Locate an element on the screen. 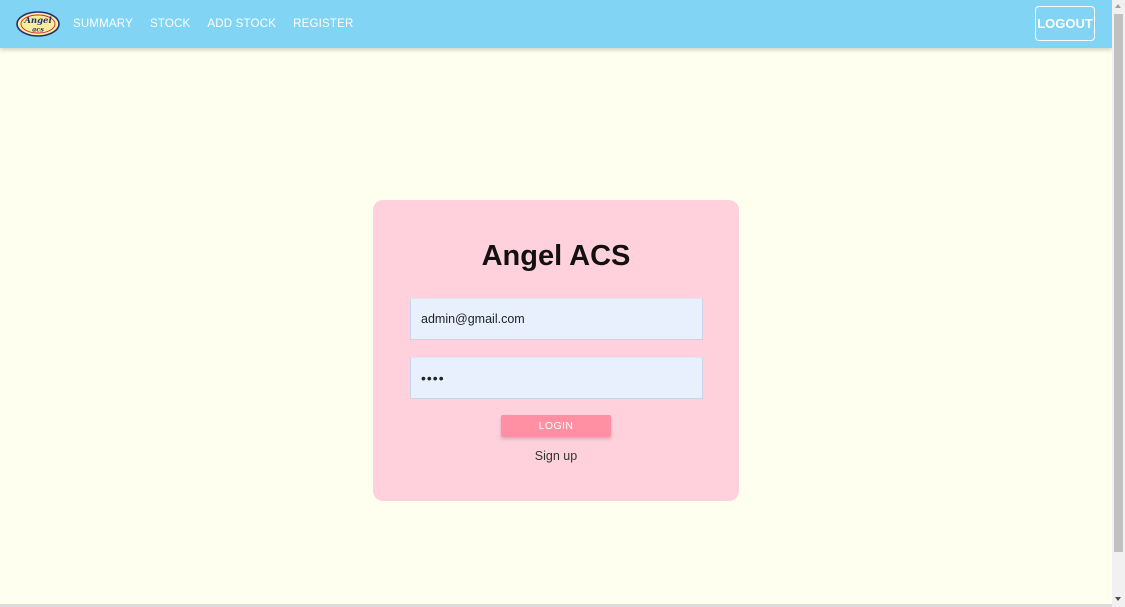 This screenshot has height=607, width=1125. nav-register-link: REGISTER is located at coordinates (323, 24).